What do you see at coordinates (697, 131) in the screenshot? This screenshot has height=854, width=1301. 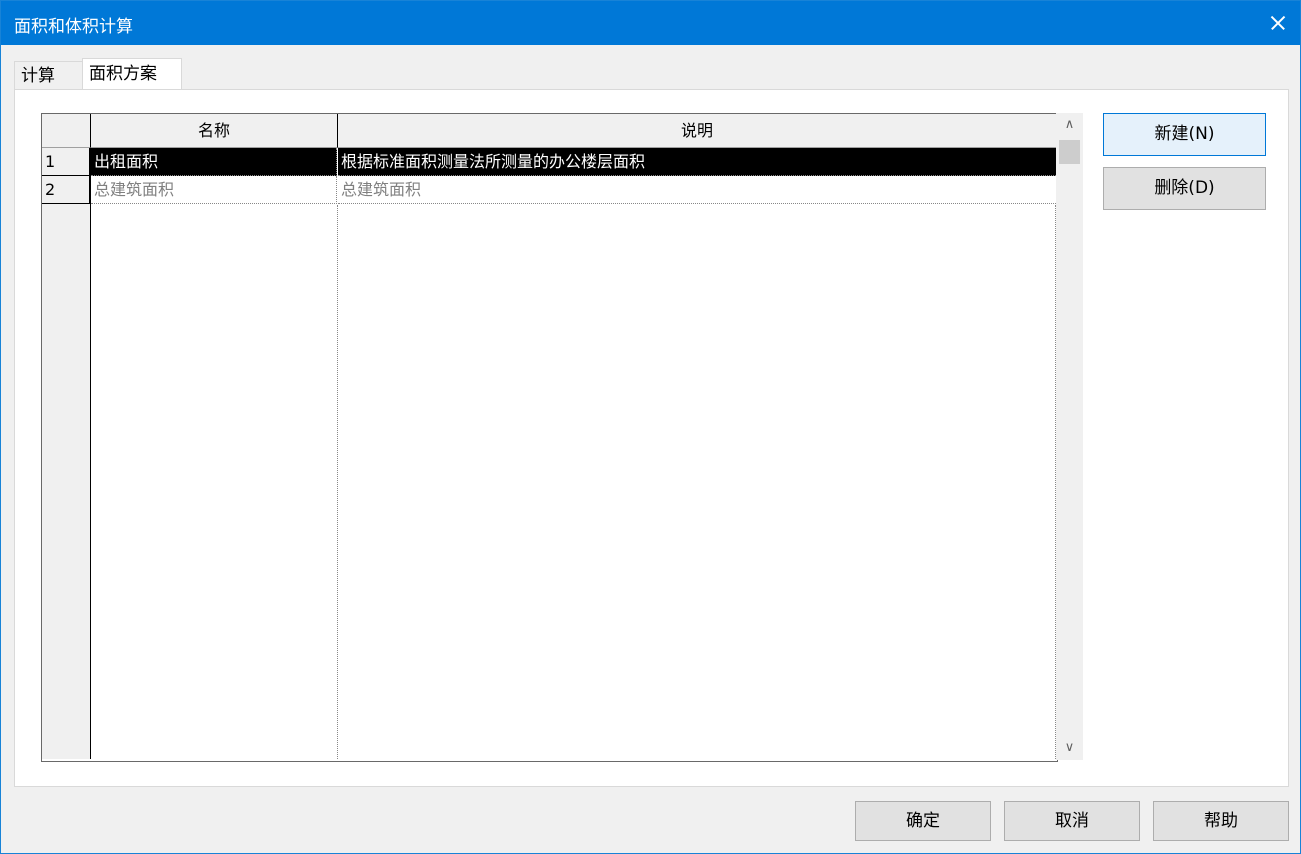 I see `column-header-description: 说明` at bounding box center [697, 131].